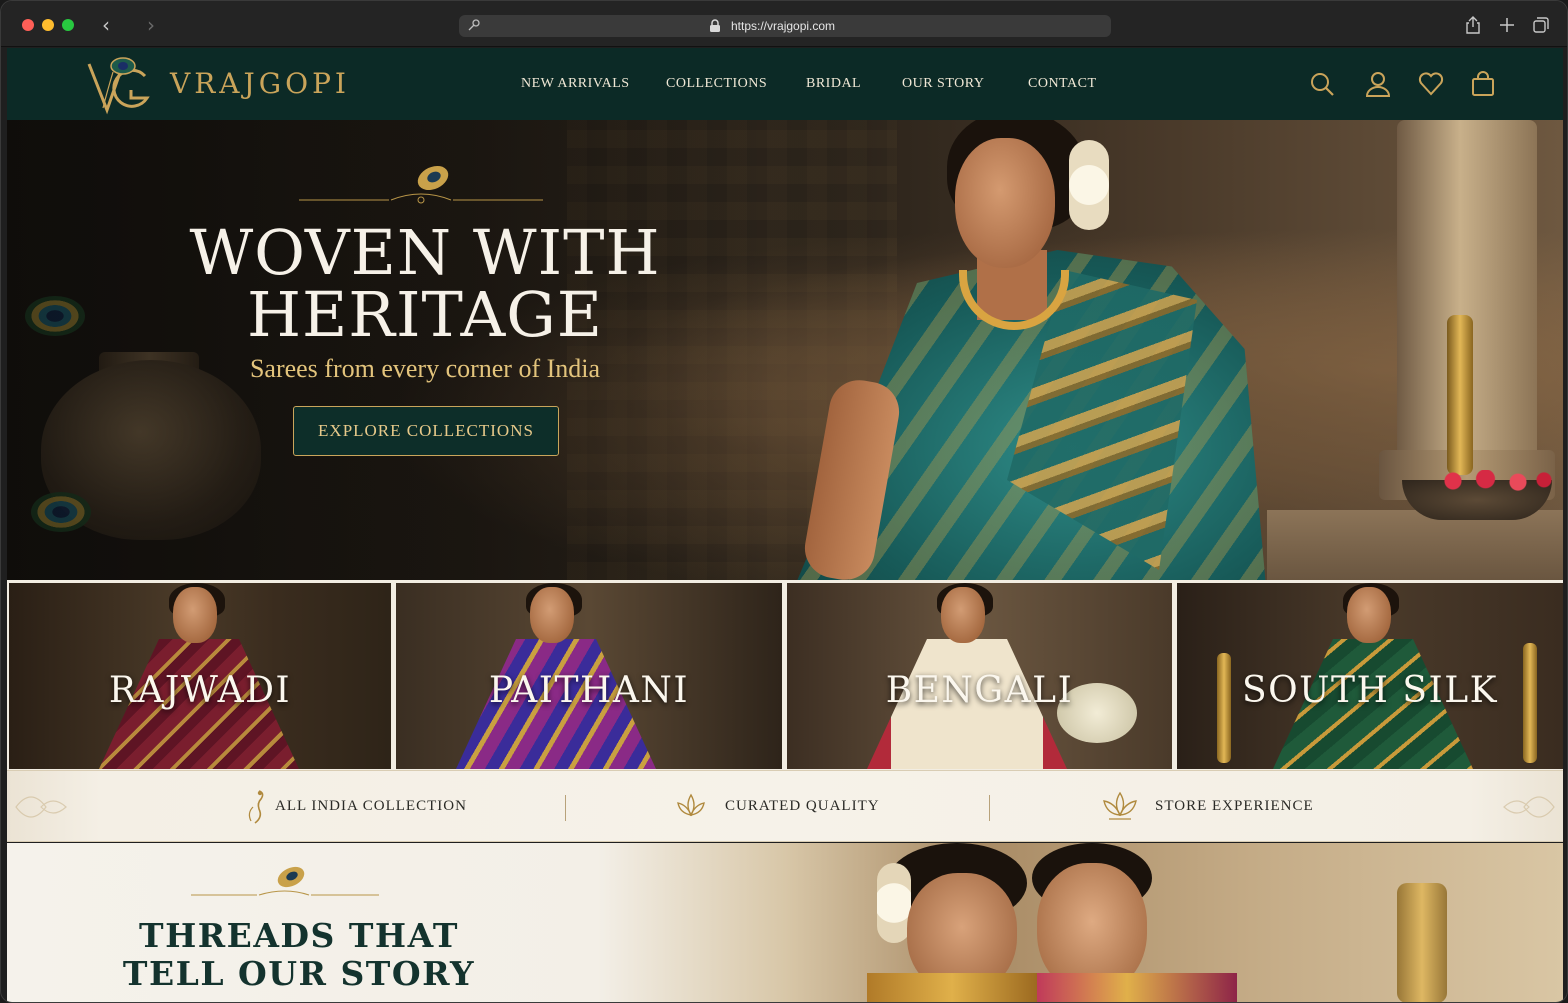  I want to click on story-title-line1: THREADS THAT, so click(299, 935).